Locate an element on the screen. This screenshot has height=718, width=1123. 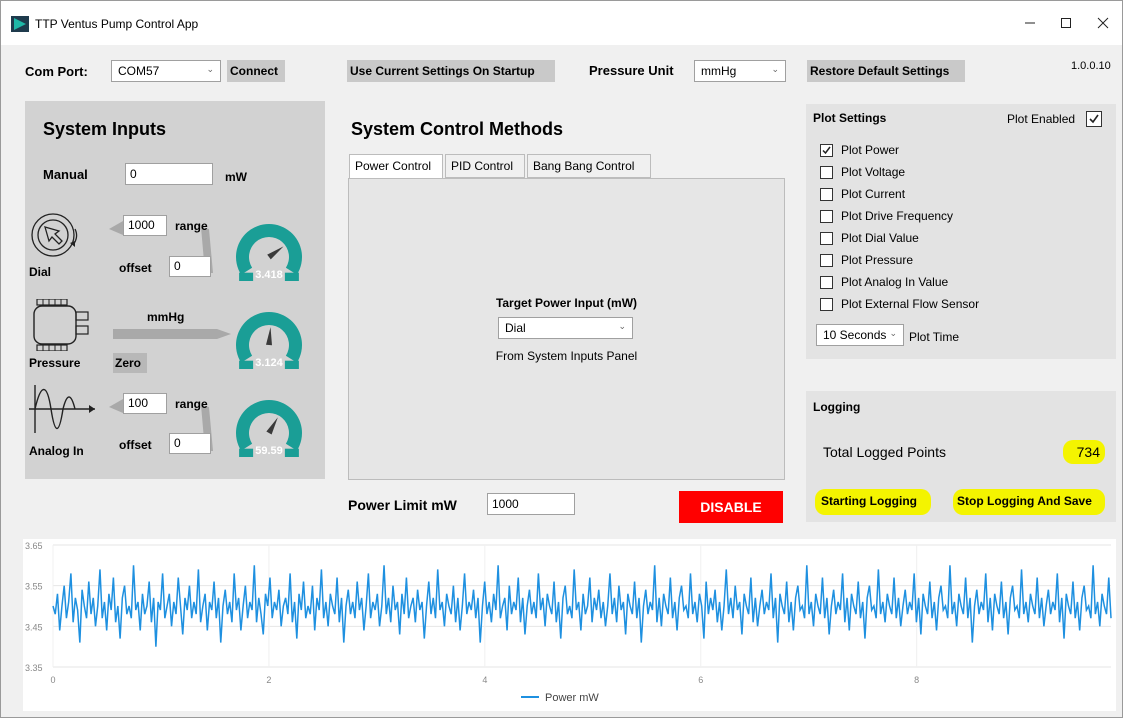
total-logged-value: 734 is located at coordinates (1084, 452).